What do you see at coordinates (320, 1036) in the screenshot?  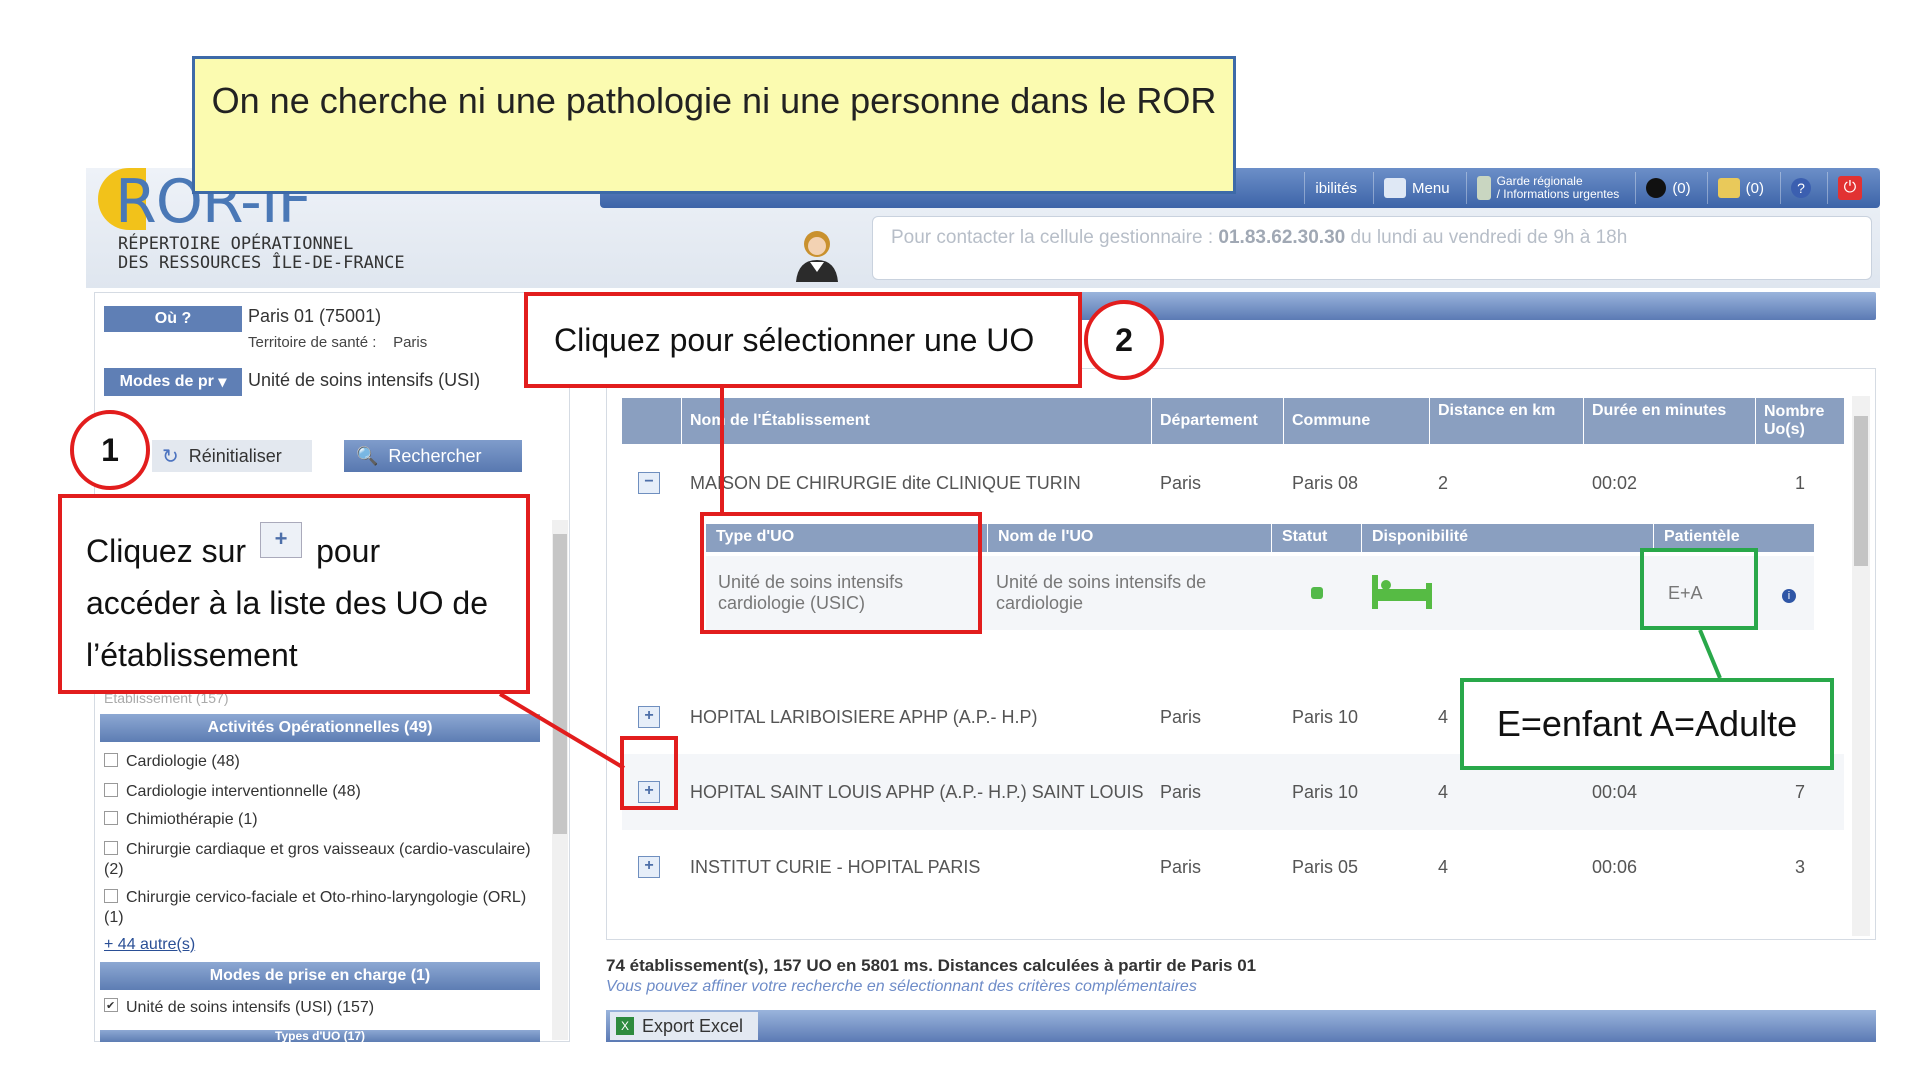 I see `facet-types-header: Types d'UO (17)` at bounding box center [320, 1036].